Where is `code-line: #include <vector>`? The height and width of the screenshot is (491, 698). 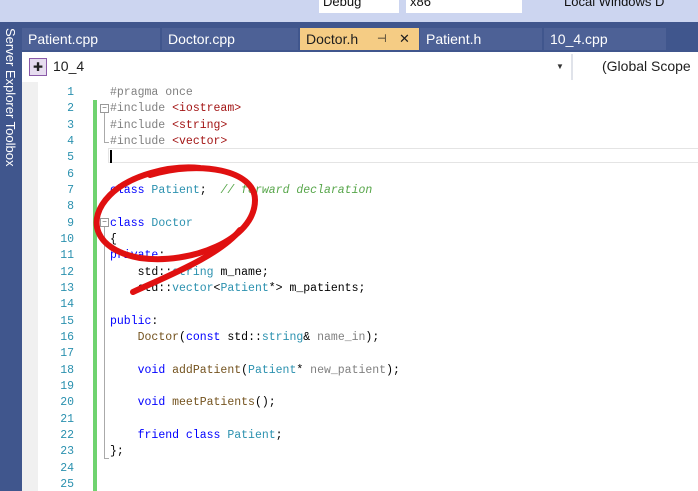 code-line: #include <vector> is located at coordinates (168, 141).